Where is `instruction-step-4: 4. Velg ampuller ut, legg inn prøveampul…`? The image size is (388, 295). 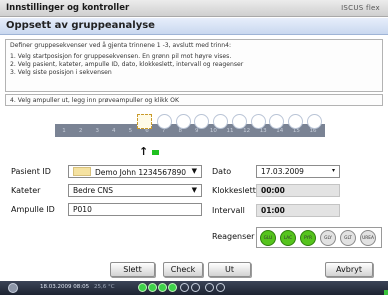 instruction-step-4: 4. Velg ampuller ut, legg inn prøveampul… is located at coordinates (94, 100).